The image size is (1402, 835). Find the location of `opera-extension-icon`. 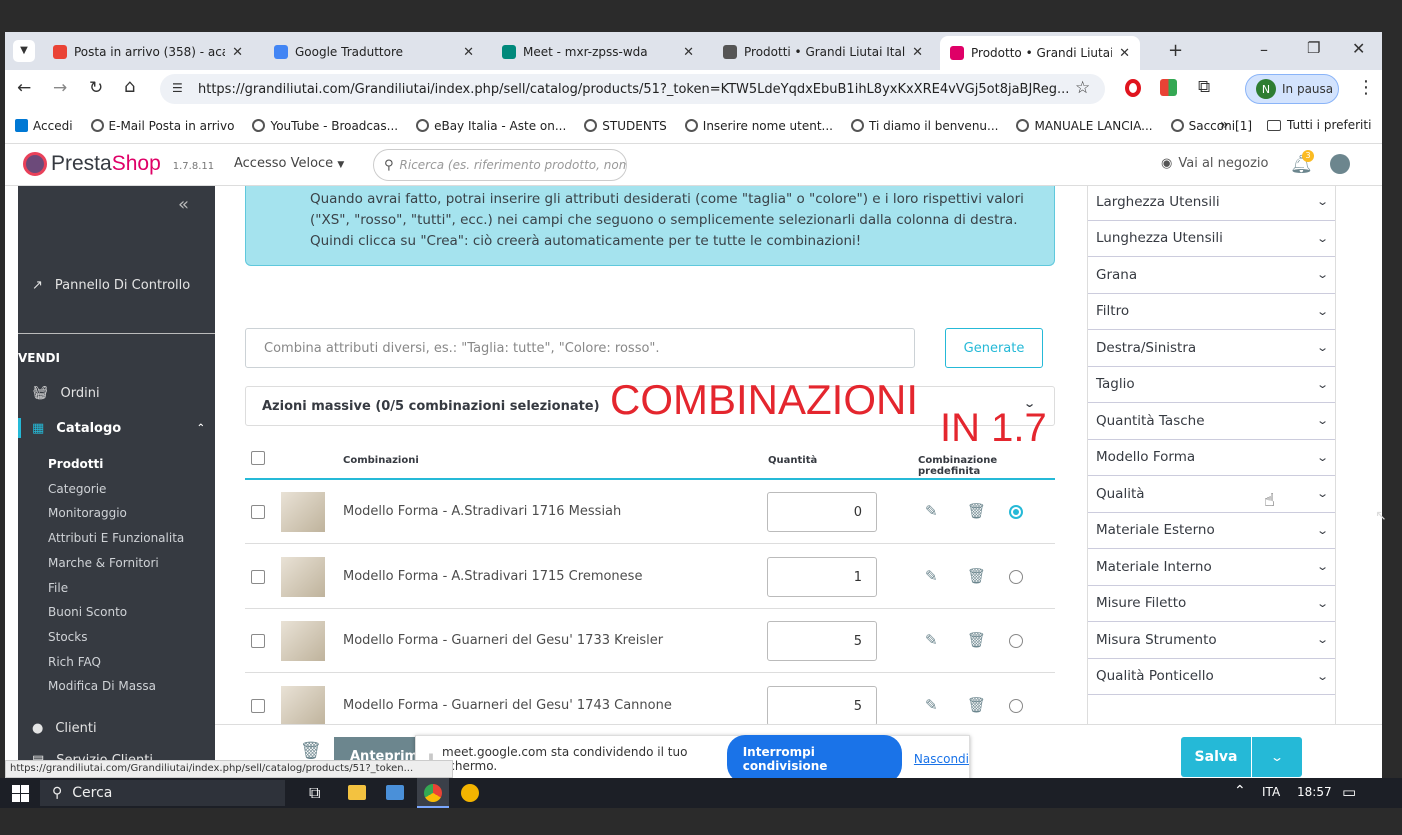

opera-extension-icon is located at coordinates (1133, 88).